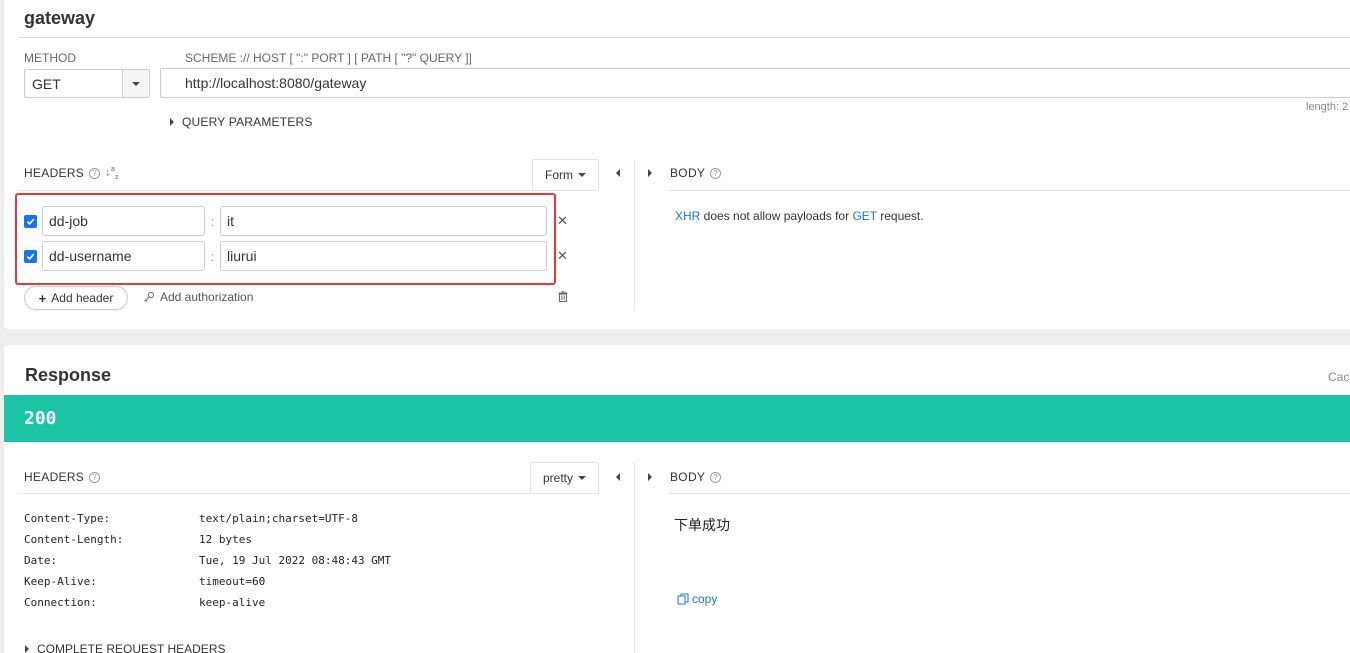 This screenshot has height=653, width=1350. I want to click on query-parameters-label: QUERY PARAMETERS, so click(247, 122).